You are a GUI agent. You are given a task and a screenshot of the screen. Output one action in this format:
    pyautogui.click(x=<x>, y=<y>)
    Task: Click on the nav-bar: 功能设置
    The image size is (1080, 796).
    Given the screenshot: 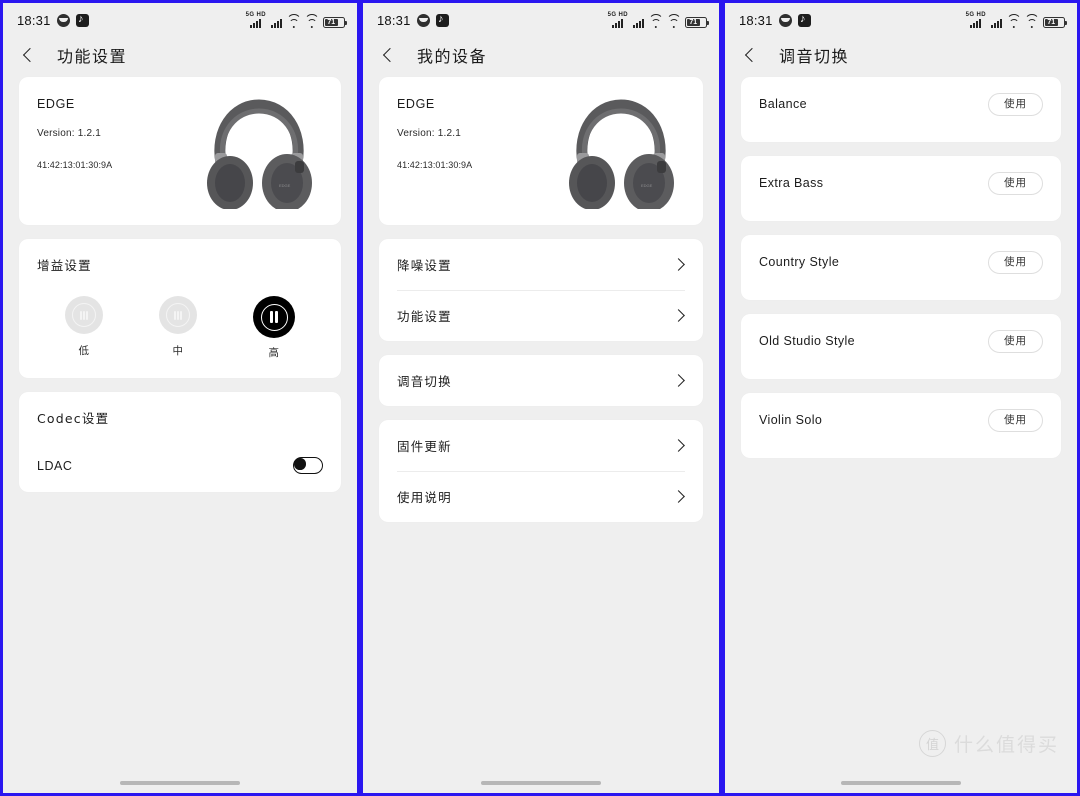 What is the action you would take?
    pyautogui.click(x=180, y=55)
    